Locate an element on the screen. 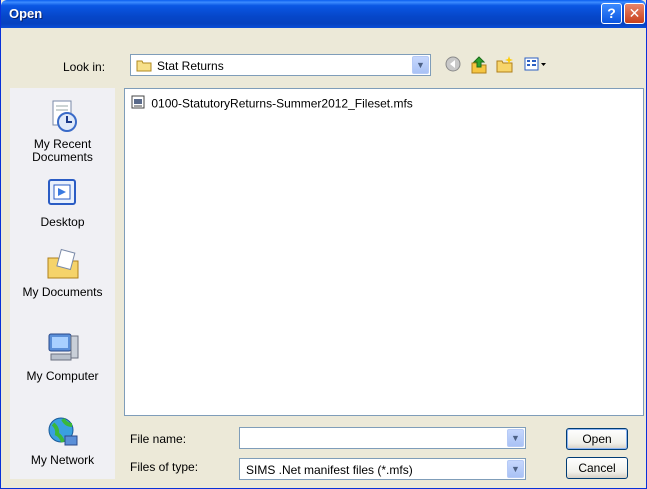 The image size is (647, 489). place-my-documents: My Documents is located at coordinates (62, 272).